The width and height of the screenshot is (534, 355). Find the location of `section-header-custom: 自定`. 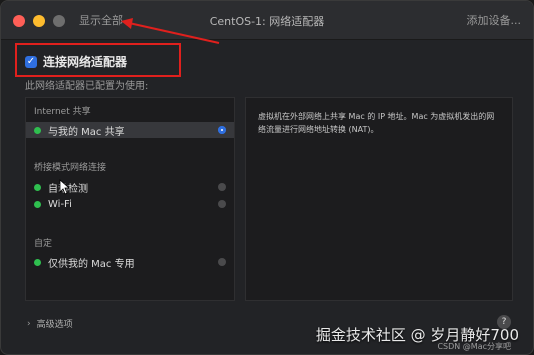

section-header-custom: 自定 is located at coordinates (43, 244).